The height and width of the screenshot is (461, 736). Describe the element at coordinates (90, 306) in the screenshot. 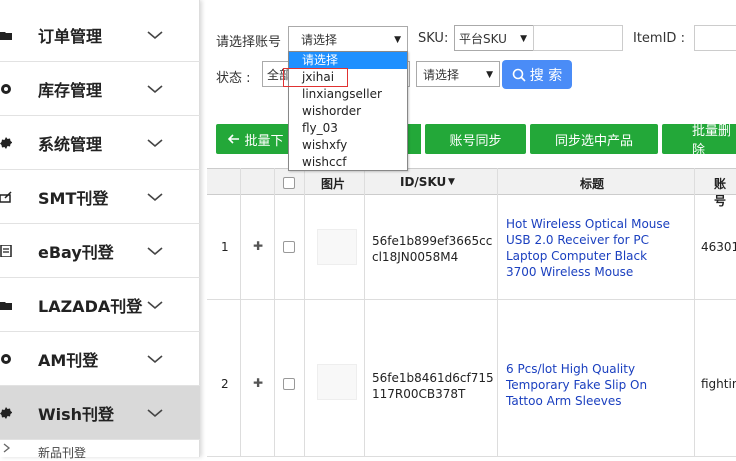

I see `sidebar-item-label: LAZADA刊登` at that location.